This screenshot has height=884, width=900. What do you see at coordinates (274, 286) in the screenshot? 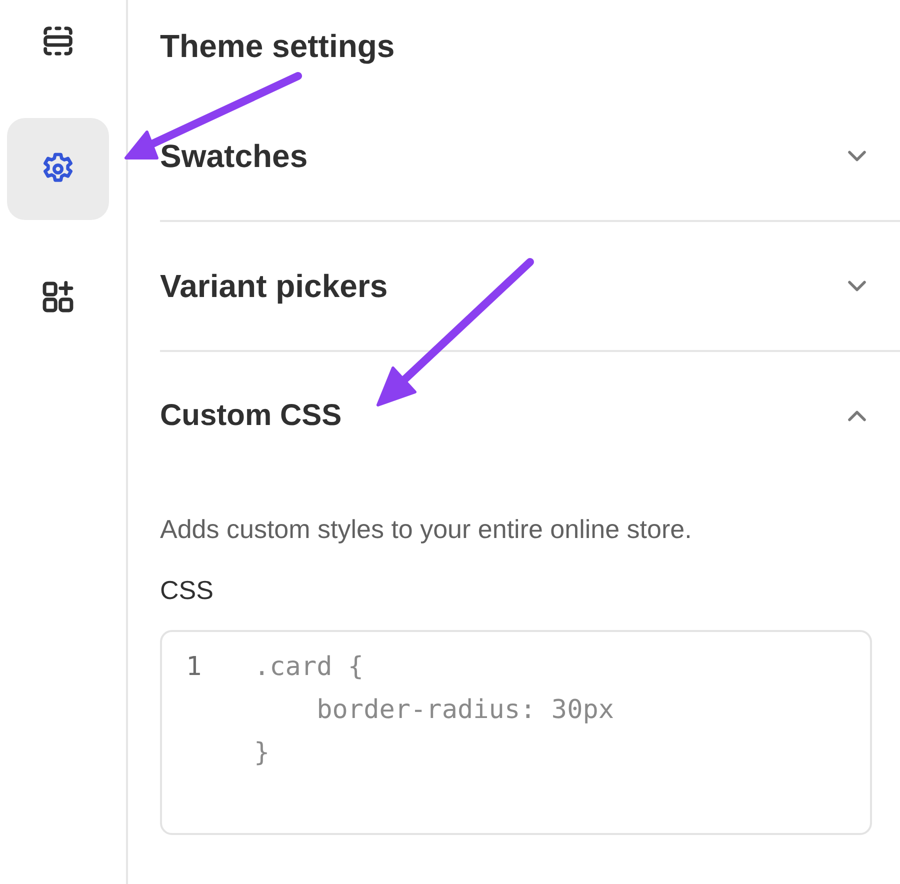
I see `section-title: Variant pickers` at bounding box center [274, 286].